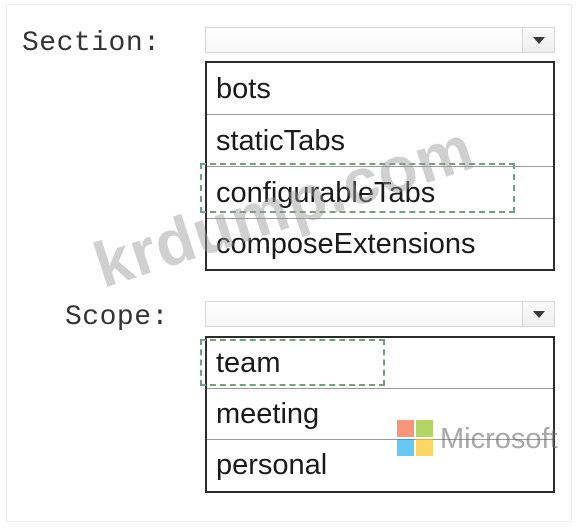 Image resolution: width=577 pixels, height=528 pixels. What do you see at coordinates (380, 244) in the screenshot?
I see `section-option-compose-extensions: composeExtensions` at bounding box center [380, 244].